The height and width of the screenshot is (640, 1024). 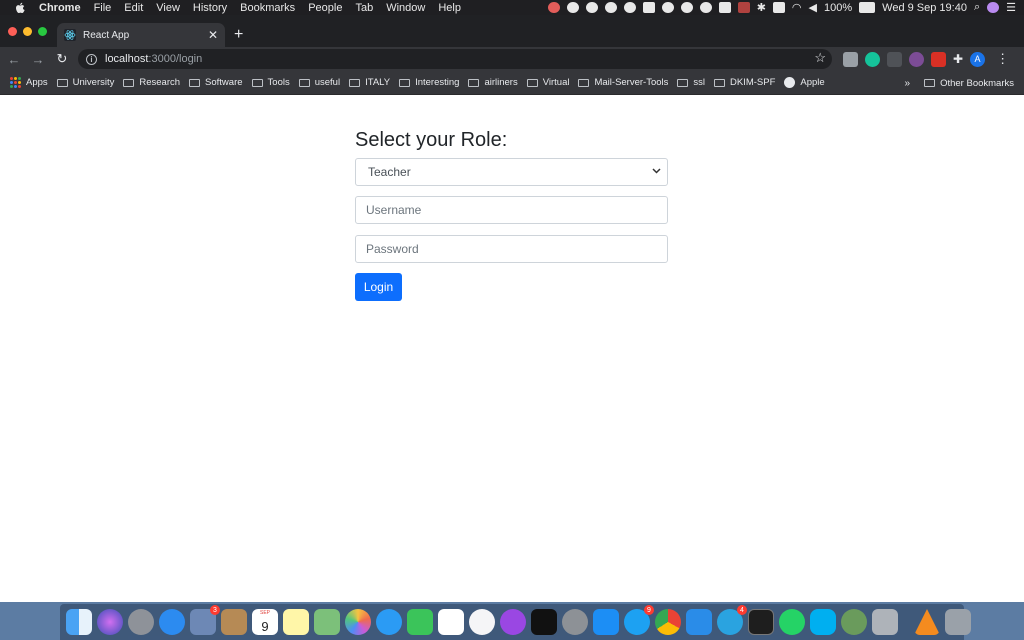 What do you see at coordinates (493, 82) in the screenshot?
I see `bookmark-folder: airliners` at bounding box center [493, 82].